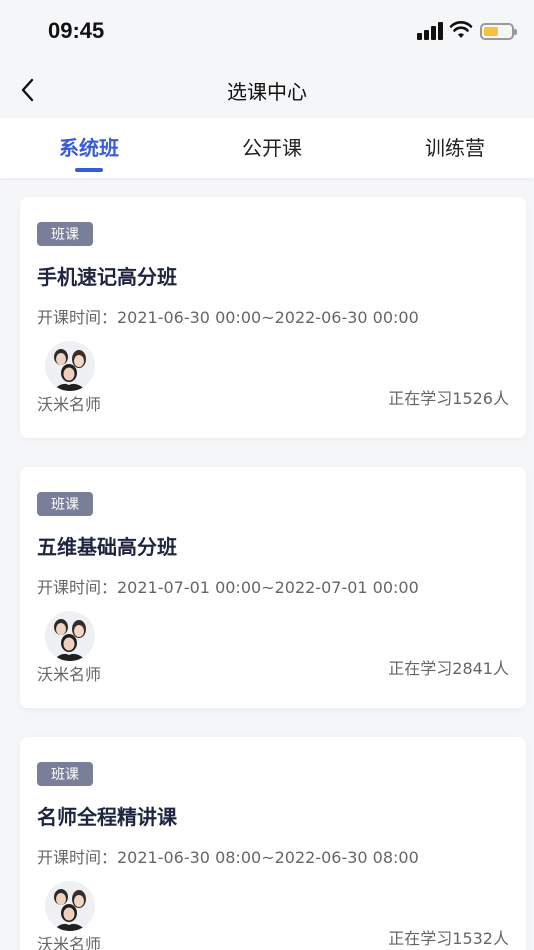 The width and height of the screenshot is (534, 950). What do you see at coordinates (228, 587) in the screenshot?
I see `course-time: 开课时间：2021-07-01 00:00~2022-07-01 00:00` at bounding box center [228, 587].